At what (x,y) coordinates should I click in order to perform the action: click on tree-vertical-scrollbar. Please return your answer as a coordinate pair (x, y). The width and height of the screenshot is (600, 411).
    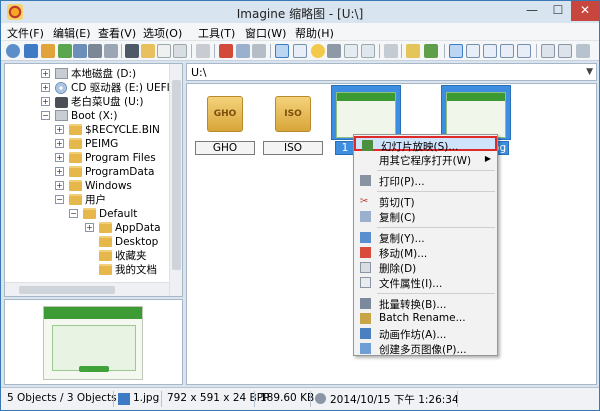
    Looking at the image, I should click on (175, 180).